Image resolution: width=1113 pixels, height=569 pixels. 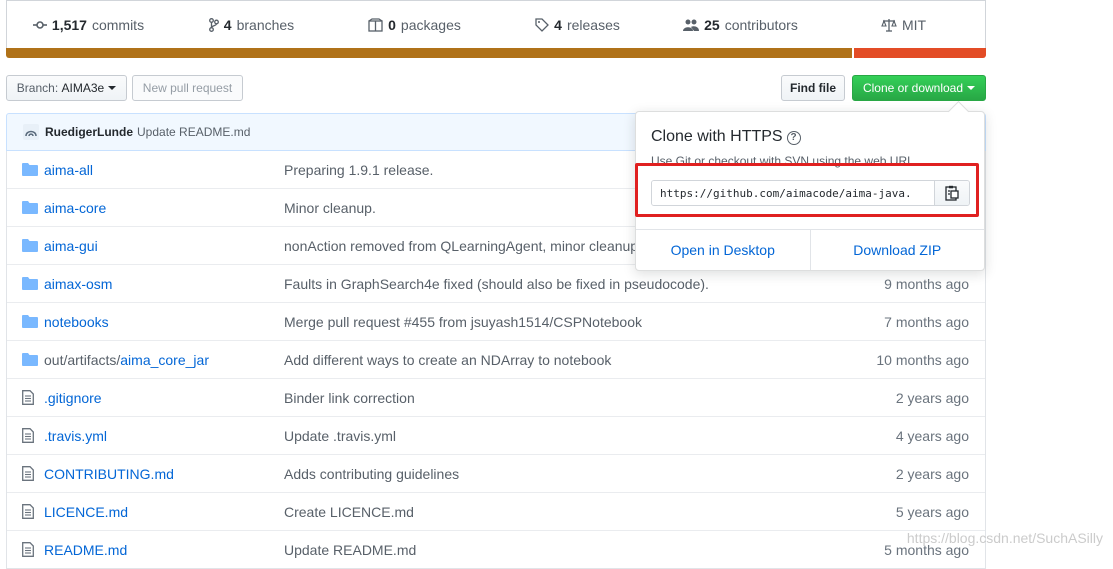 I want to click on language-java-segment, so click(x=429, y=53).